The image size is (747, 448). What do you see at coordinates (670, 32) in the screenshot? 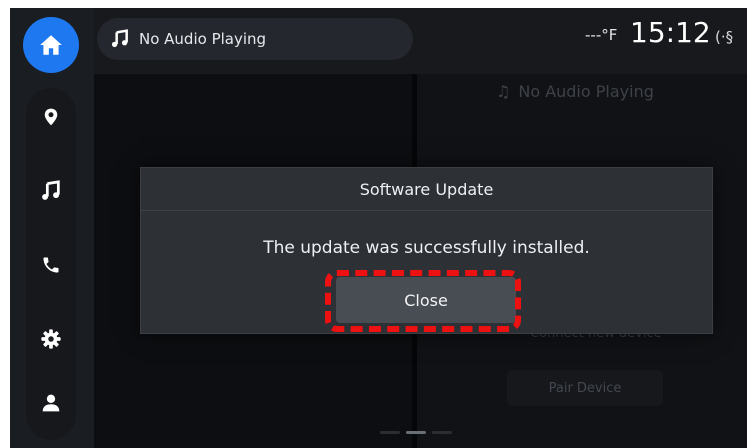
I see `clock: 15:12` at bounding box center [670, 32].